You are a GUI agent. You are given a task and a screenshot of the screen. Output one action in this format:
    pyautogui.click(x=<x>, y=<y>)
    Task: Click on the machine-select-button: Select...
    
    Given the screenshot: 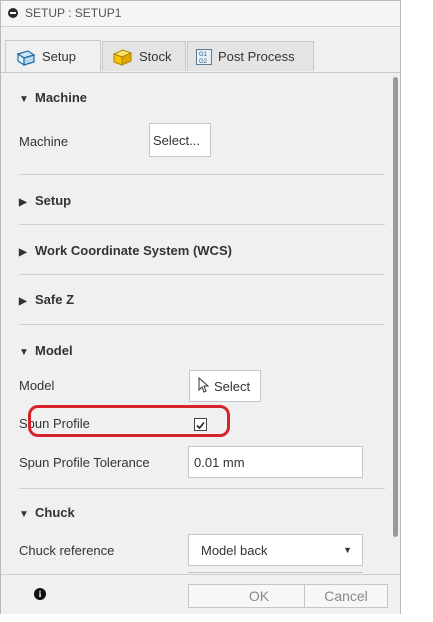 What is the action you would take?
    pyautogui.click(x=180, y=140)
    